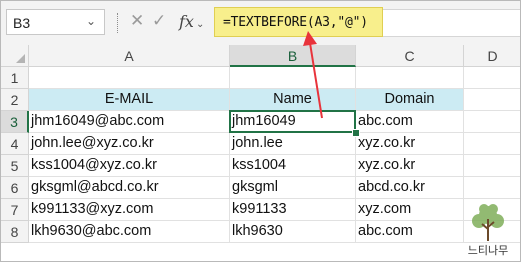 Image resolution: width=521 pixels, height=262 pixels. I want to click on cell-b3: jhm16049, so click(293, 122).